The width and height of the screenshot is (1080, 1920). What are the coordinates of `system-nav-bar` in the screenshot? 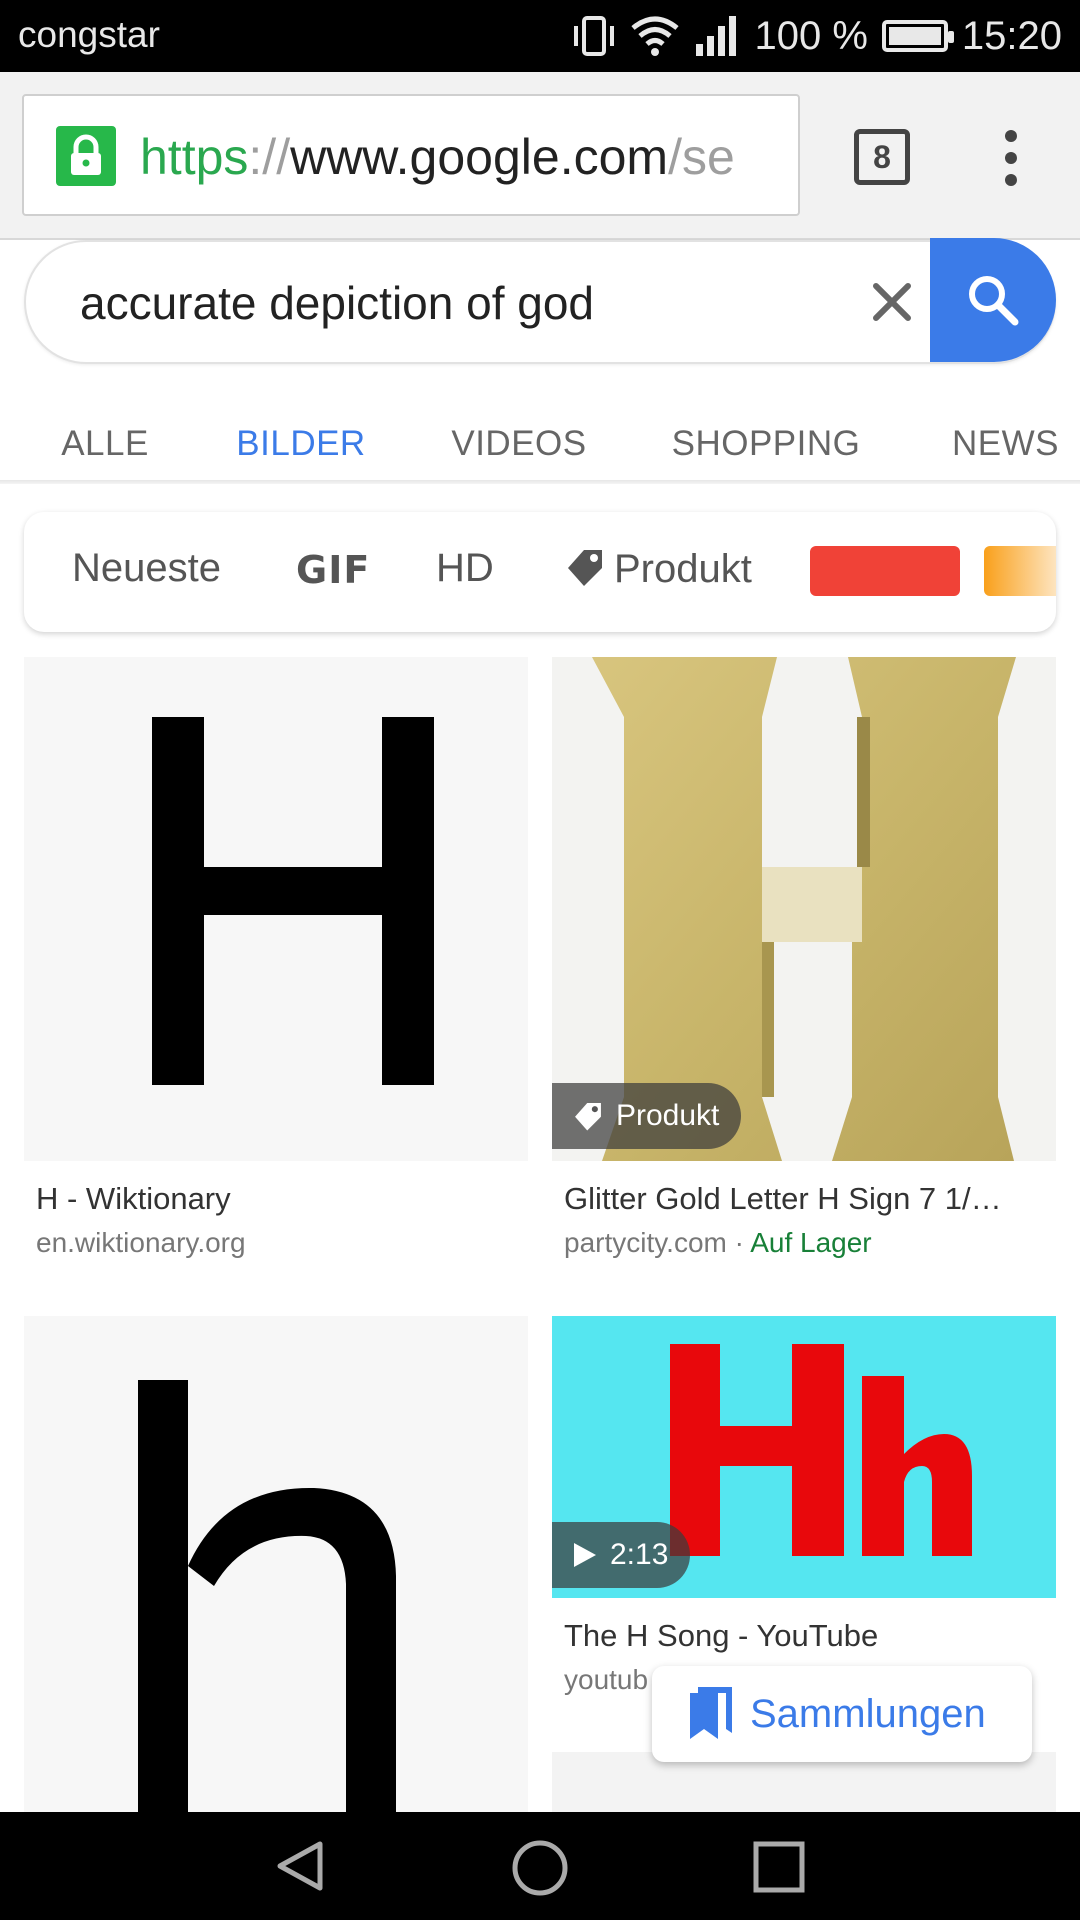 It's located at (540, 1866).